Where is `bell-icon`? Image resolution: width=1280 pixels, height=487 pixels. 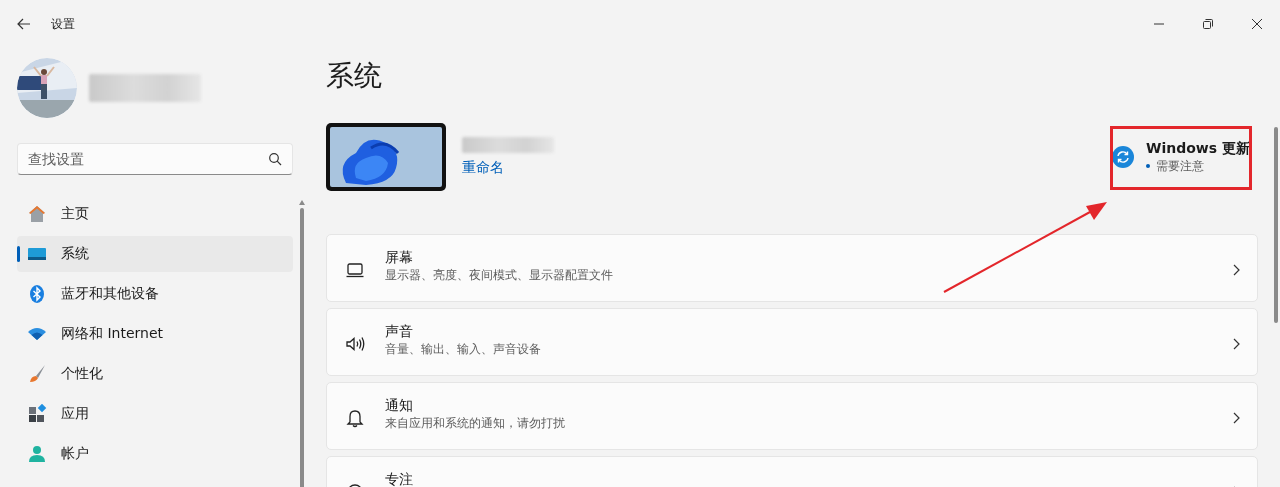 bell-icon is located at coordinates (355, 418).